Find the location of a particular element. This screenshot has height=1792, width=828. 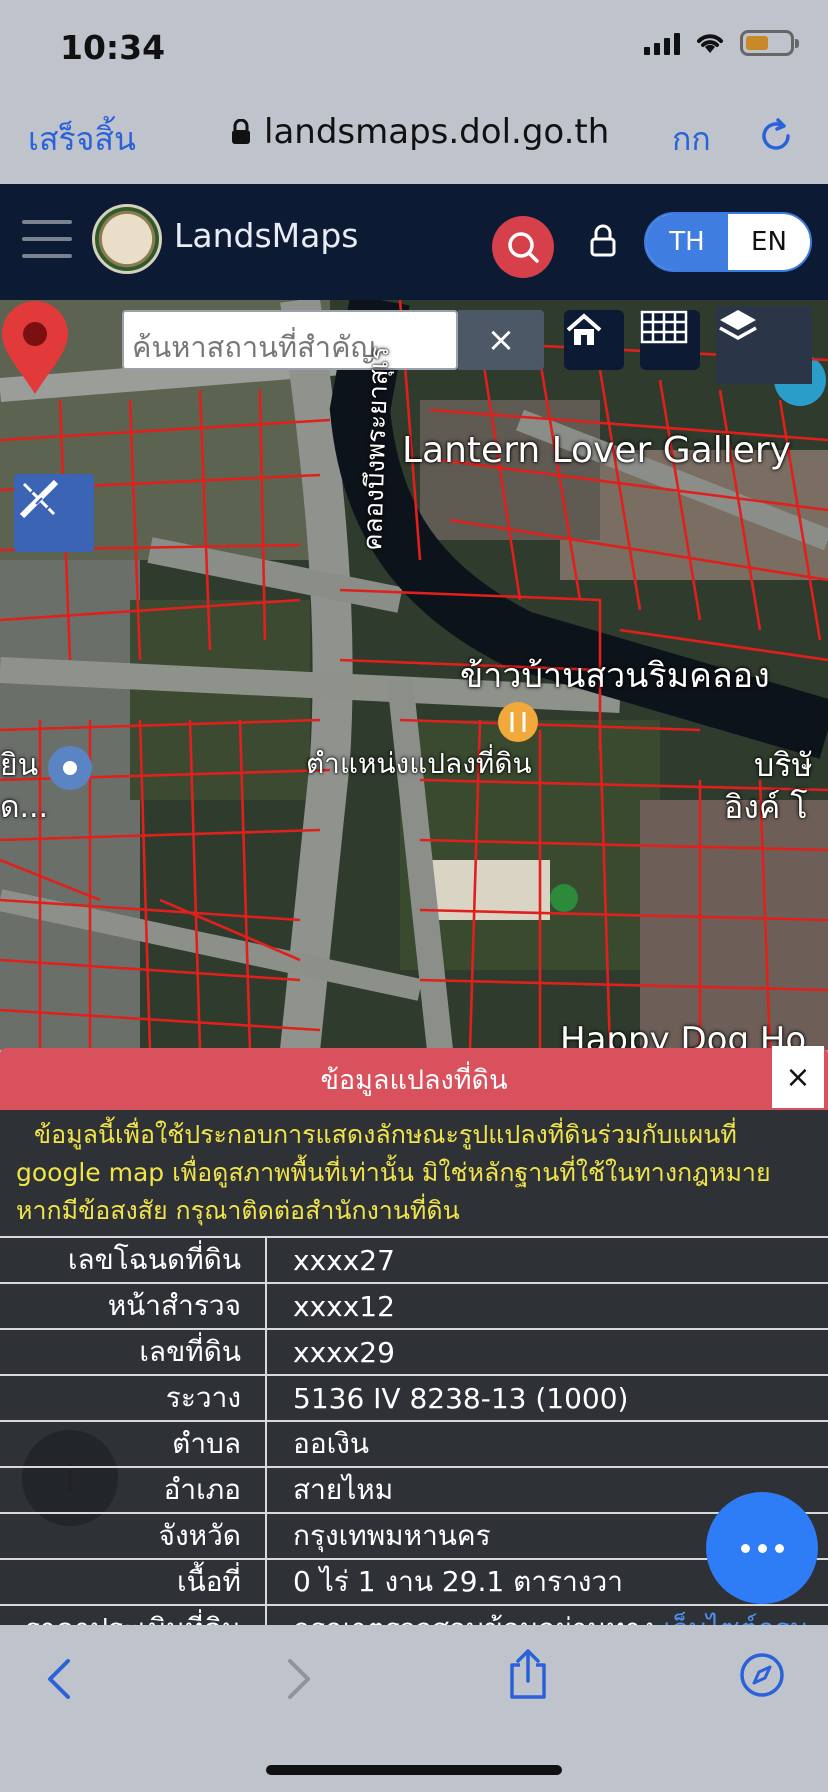

search-clear-button: × is located at coordinates (501, 340).